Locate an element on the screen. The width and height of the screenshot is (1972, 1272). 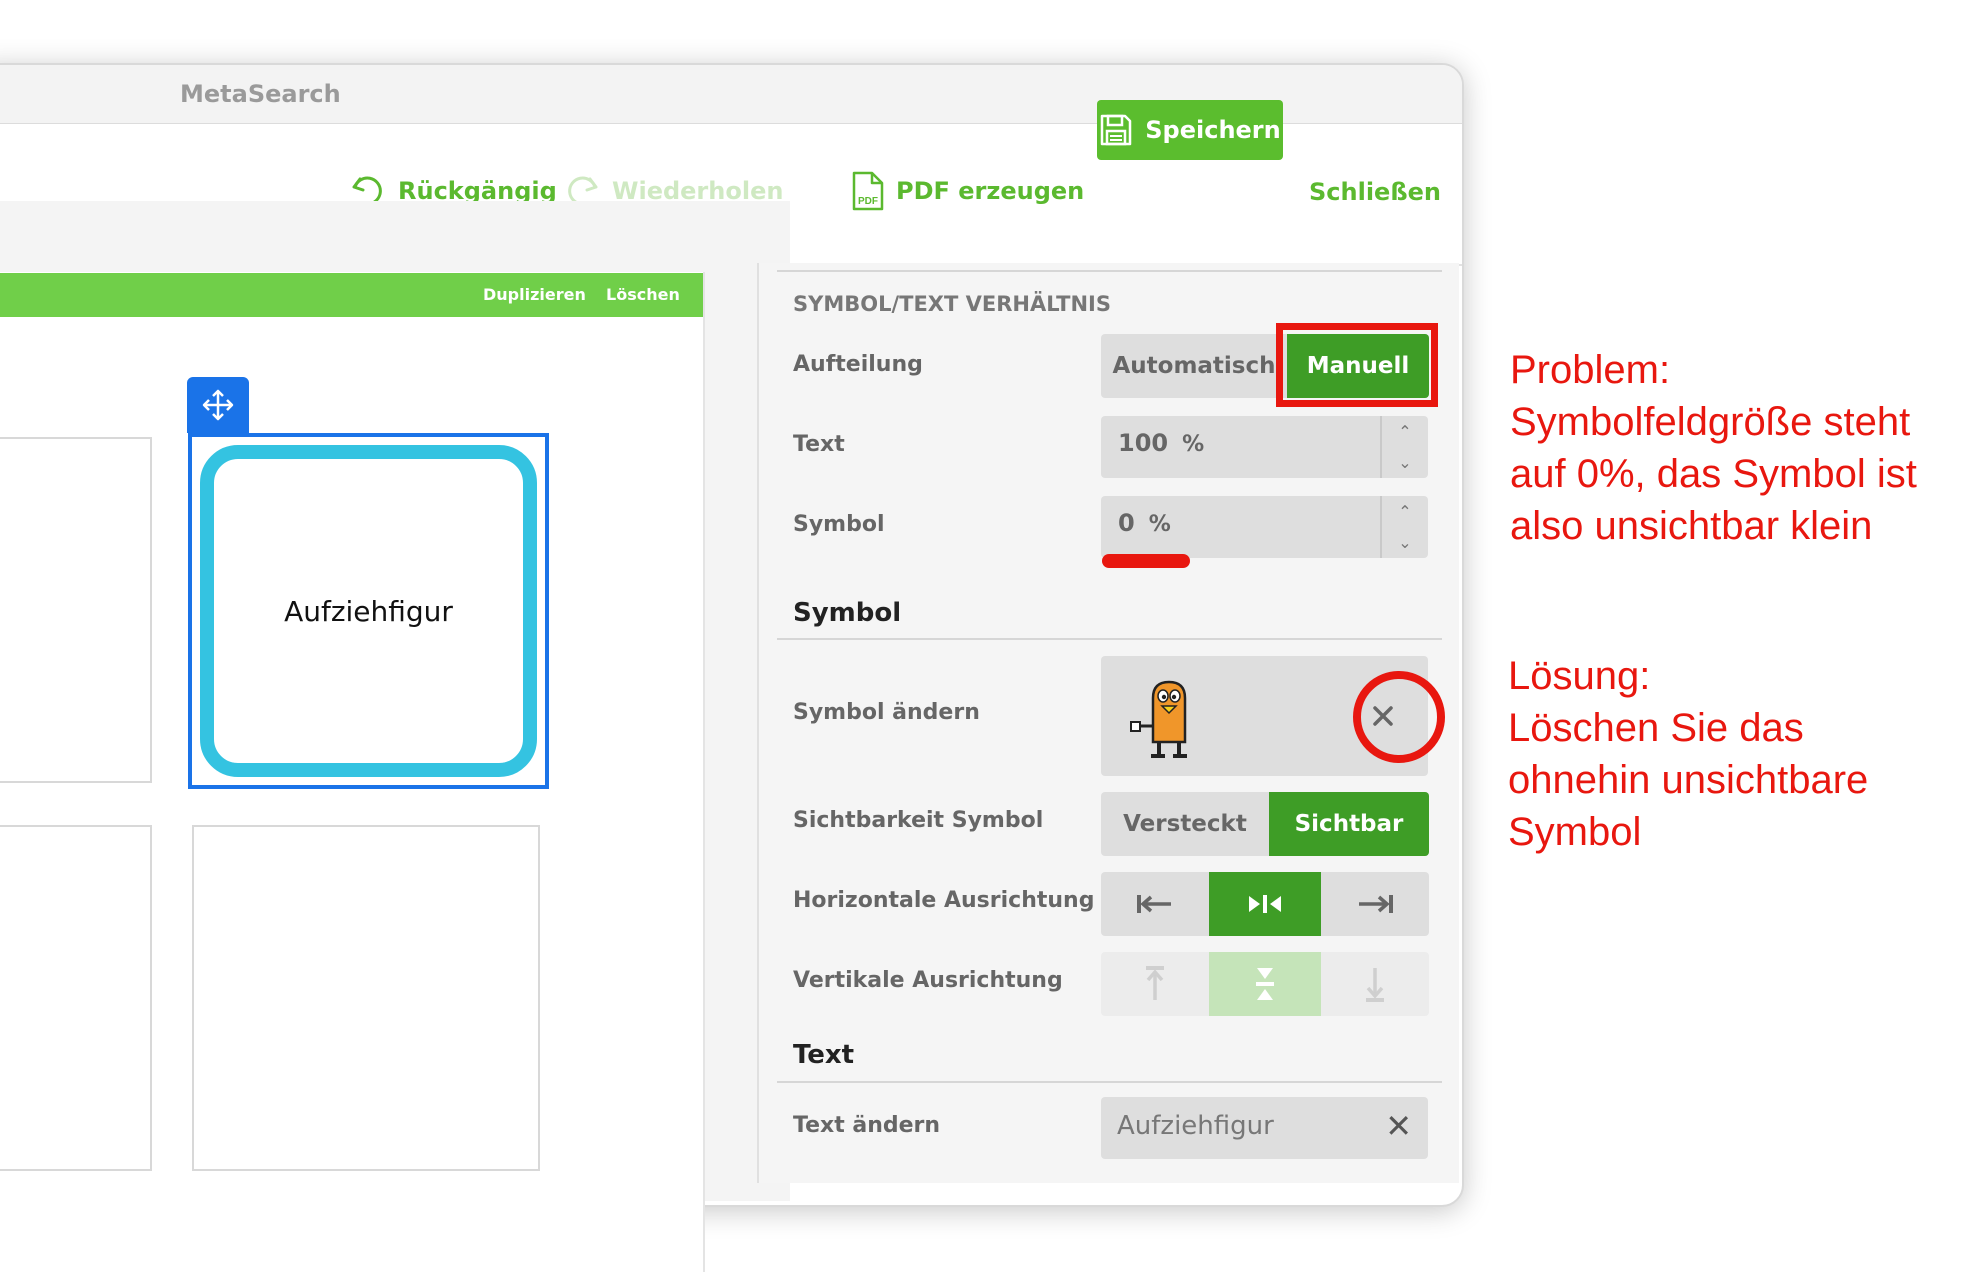
split-label: Aufteilung is located at coordinates (858, 364).